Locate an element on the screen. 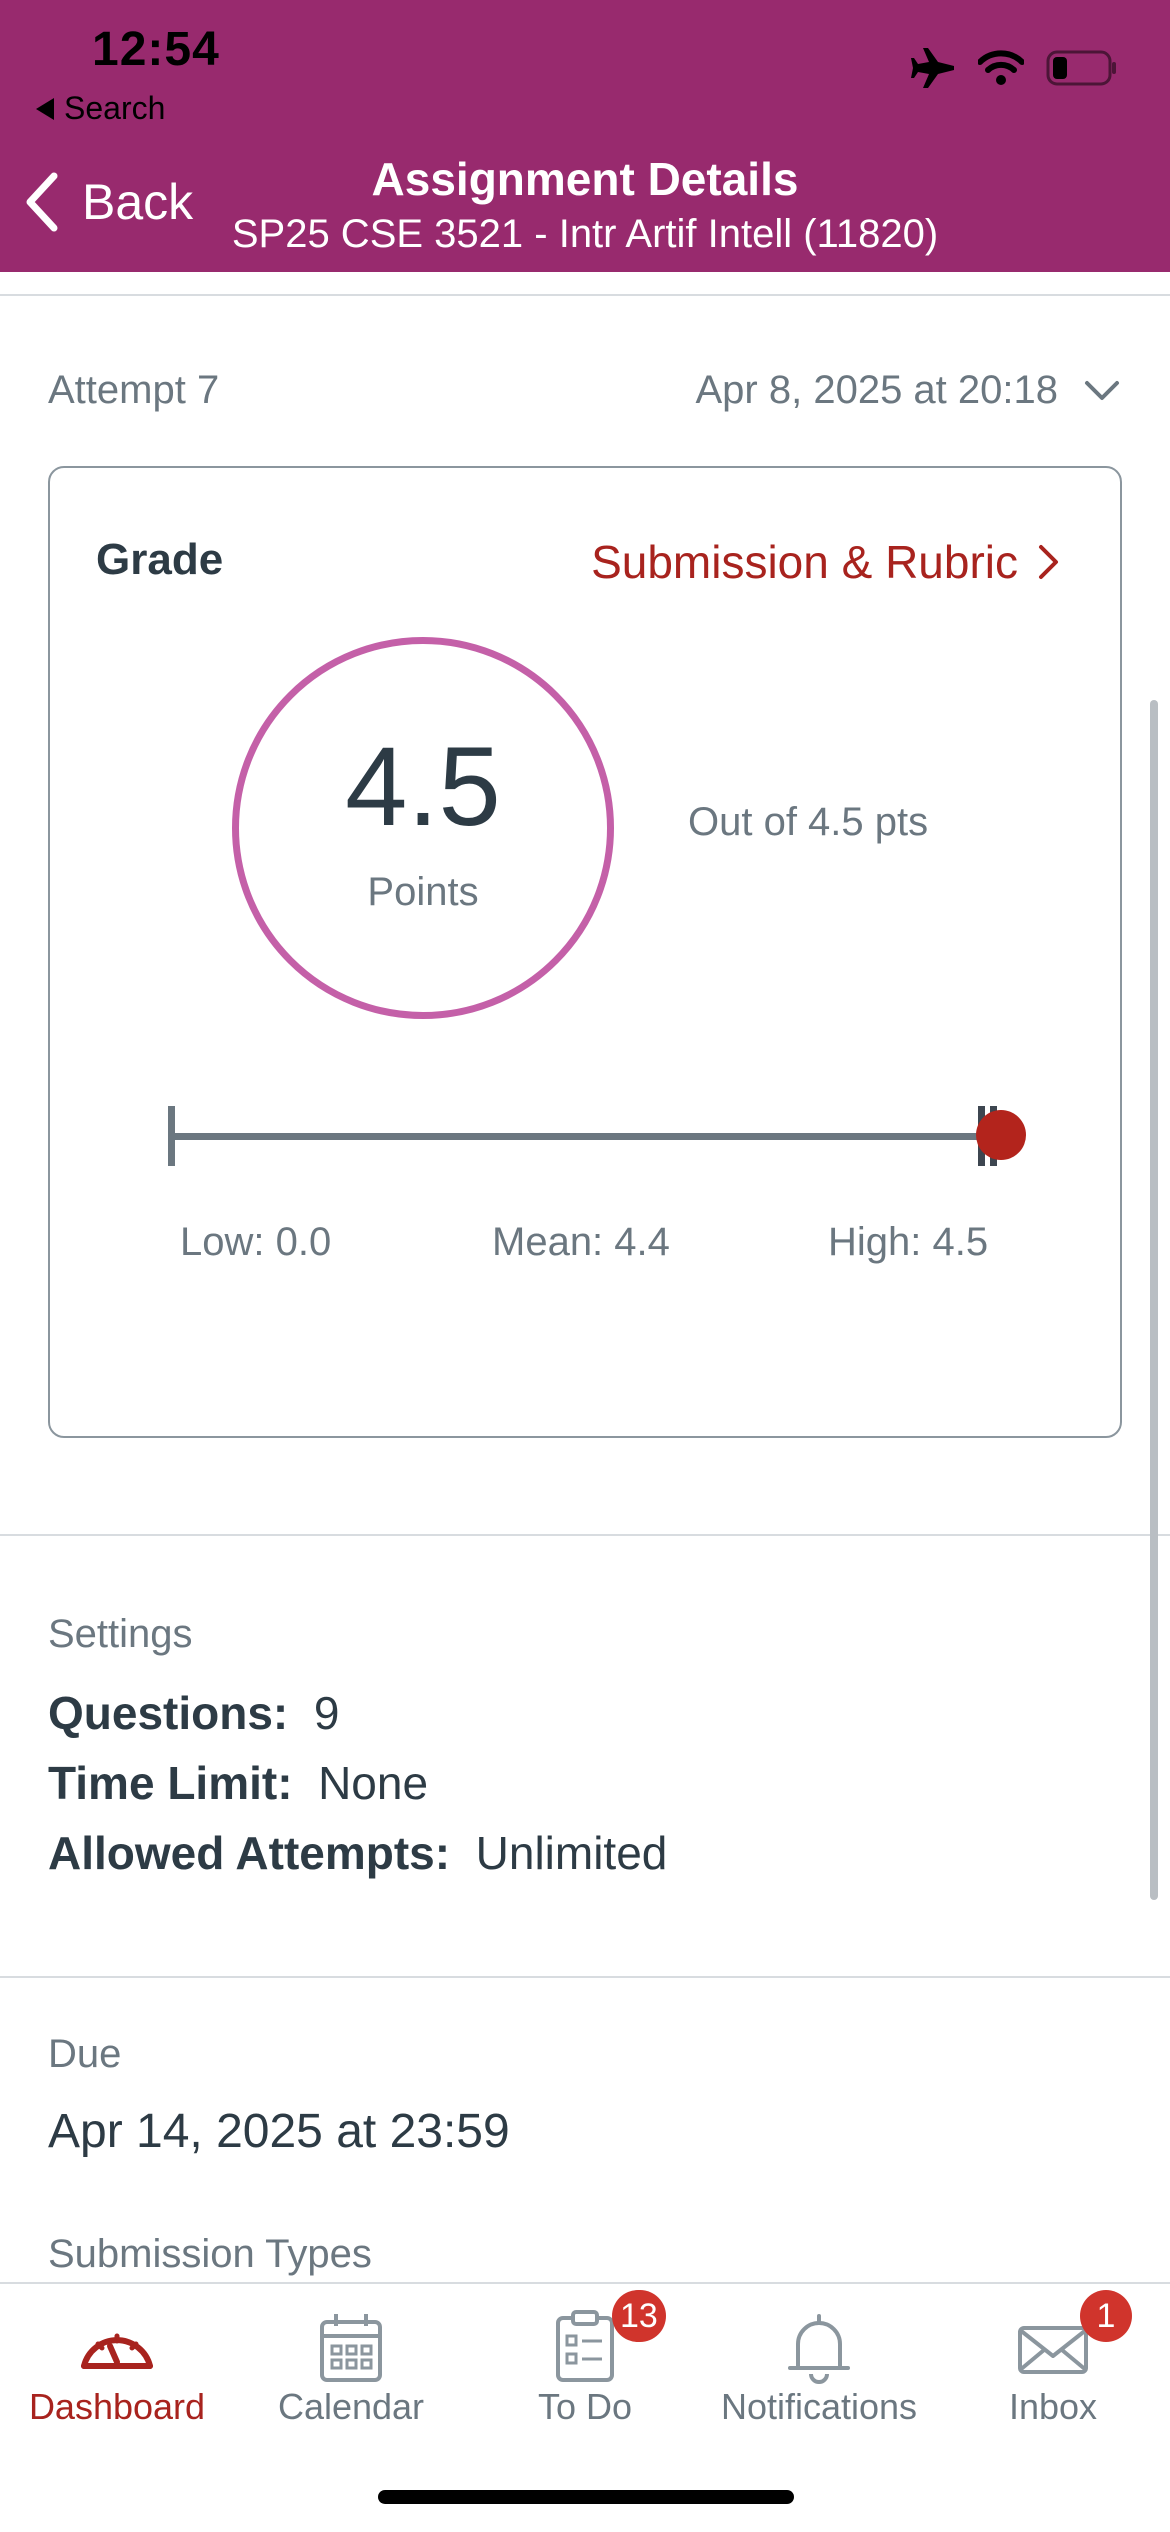 The width and height of the screenshot is (1170, 2532). setting-key: Allowed Attempts: is located at coordinates (249, 1853).